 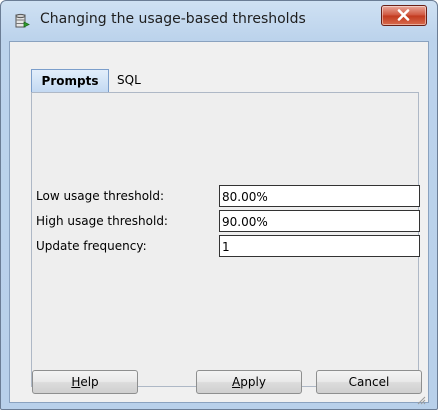 I want to click on tab-prompts: Prompts, so click(x=70, y=80).